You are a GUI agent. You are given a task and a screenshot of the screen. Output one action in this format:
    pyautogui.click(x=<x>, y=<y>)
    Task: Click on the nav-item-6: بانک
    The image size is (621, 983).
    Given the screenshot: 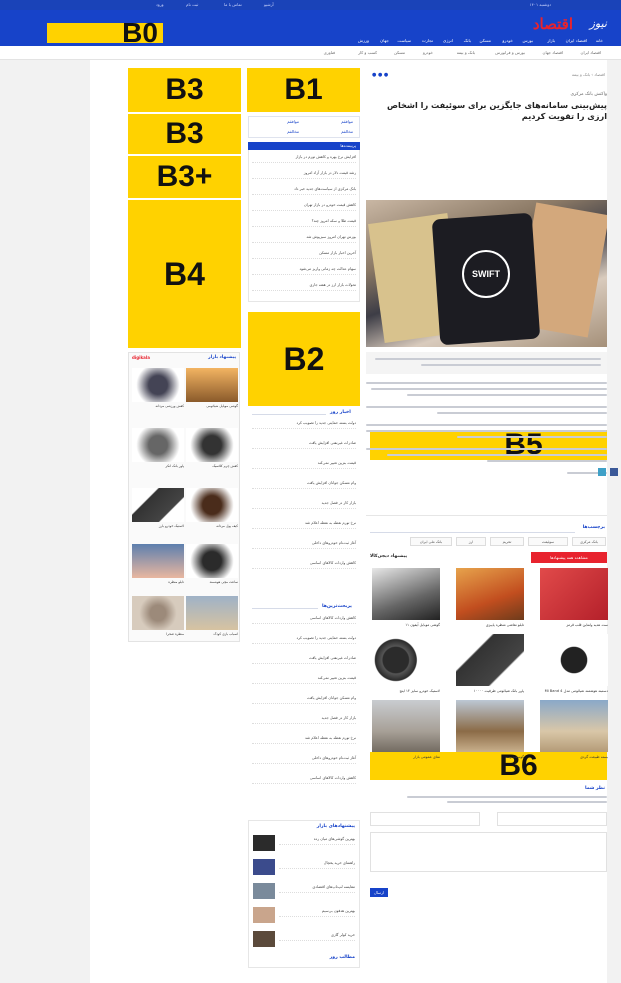 What is the action you would take?
    pyautogui.click(x=467, y=40)
    